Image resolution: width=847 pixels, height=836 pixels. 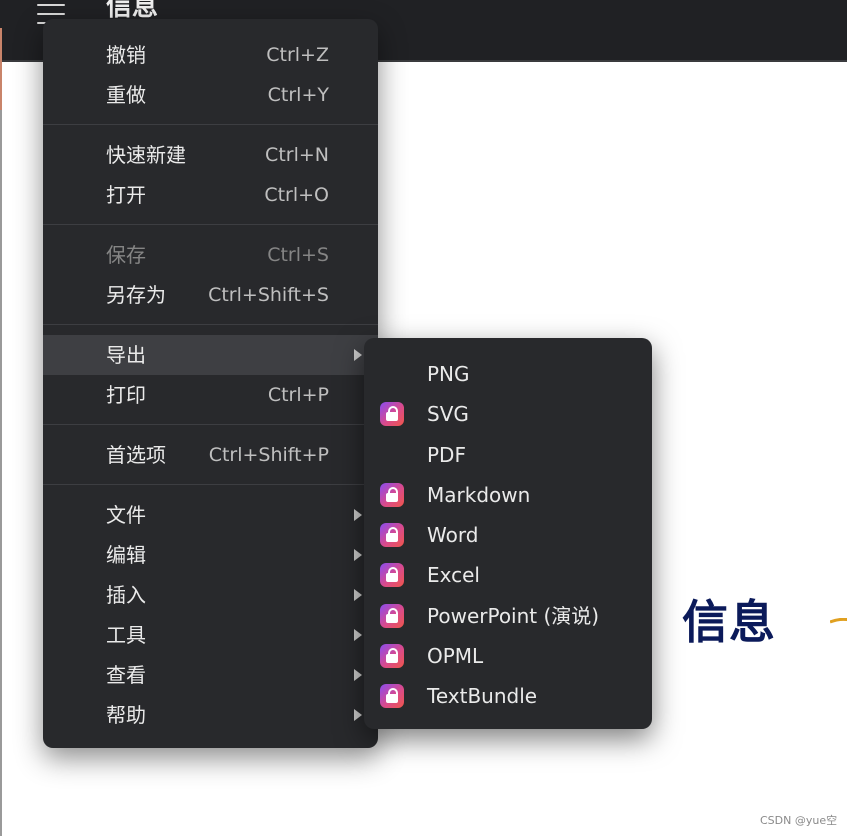 I want to click on menu-item: 帮助, so click(x=210, y=715).